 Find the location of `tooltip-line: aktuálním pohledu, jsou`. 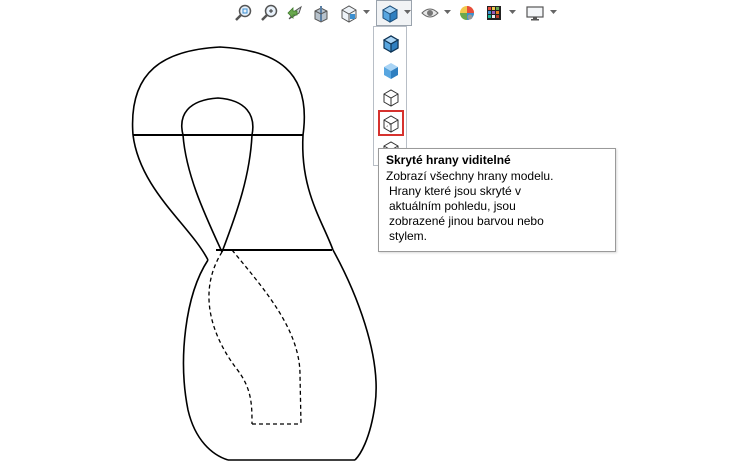

tooltip-line: aktuálním pohledu, jsou is located at coordinates (452, 206).